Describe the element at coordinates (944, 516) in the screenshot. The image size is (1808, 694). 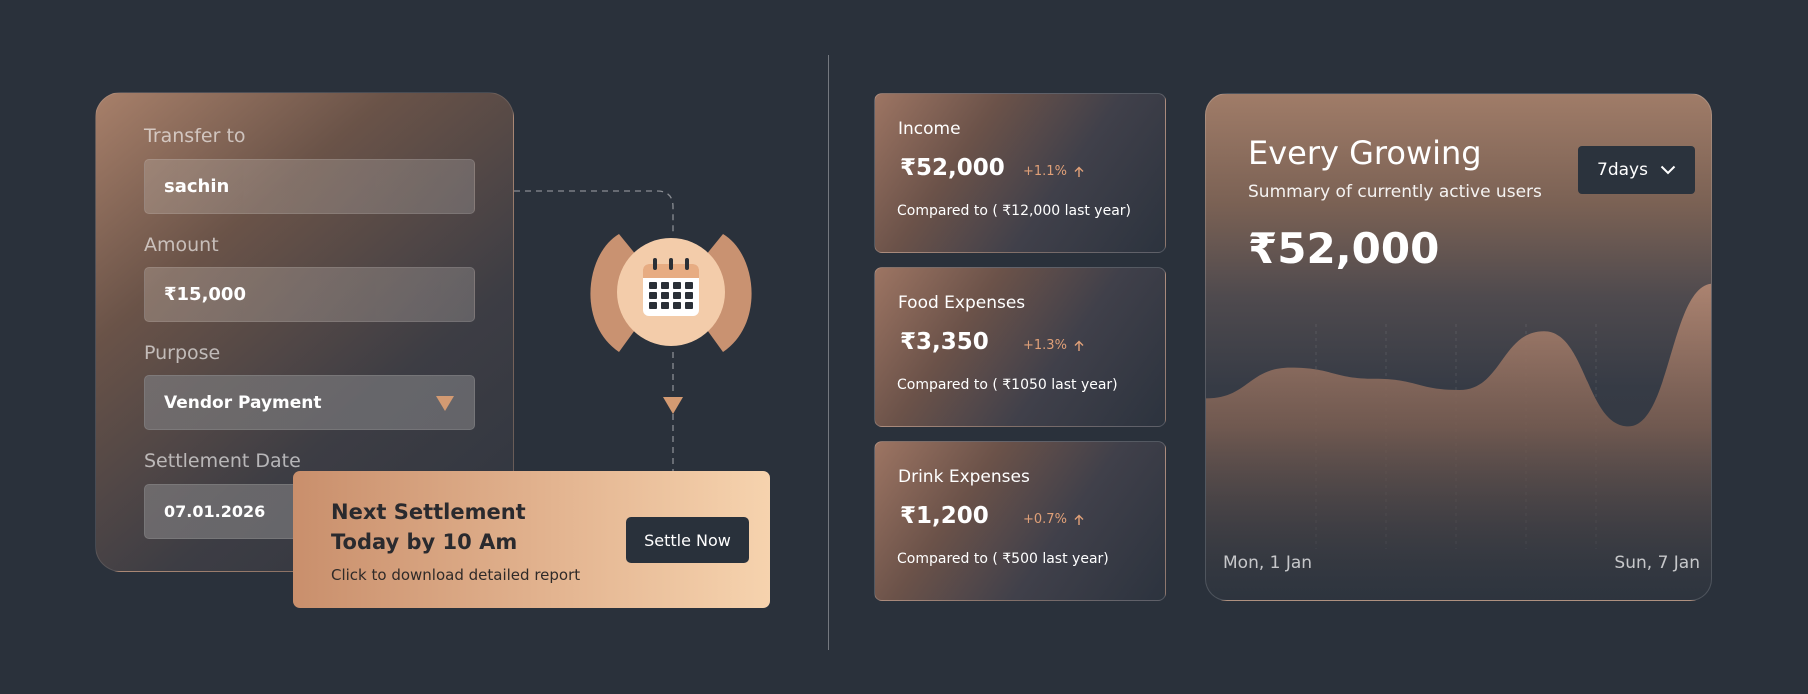
I see `stat-value: ₹1,200` at that location.